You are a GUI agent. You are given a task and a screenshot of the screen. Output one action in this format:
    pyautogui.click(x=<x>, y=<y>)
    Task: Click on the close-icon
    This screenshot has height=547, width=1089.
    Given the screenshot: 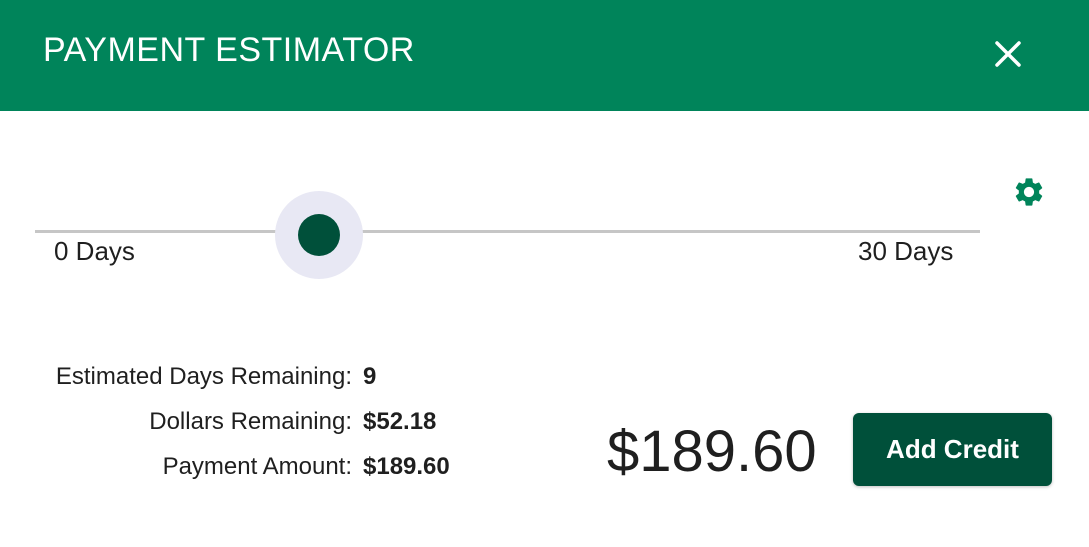 What is the action you would take?
    pyautogui.click(x=1008, y=54)
    